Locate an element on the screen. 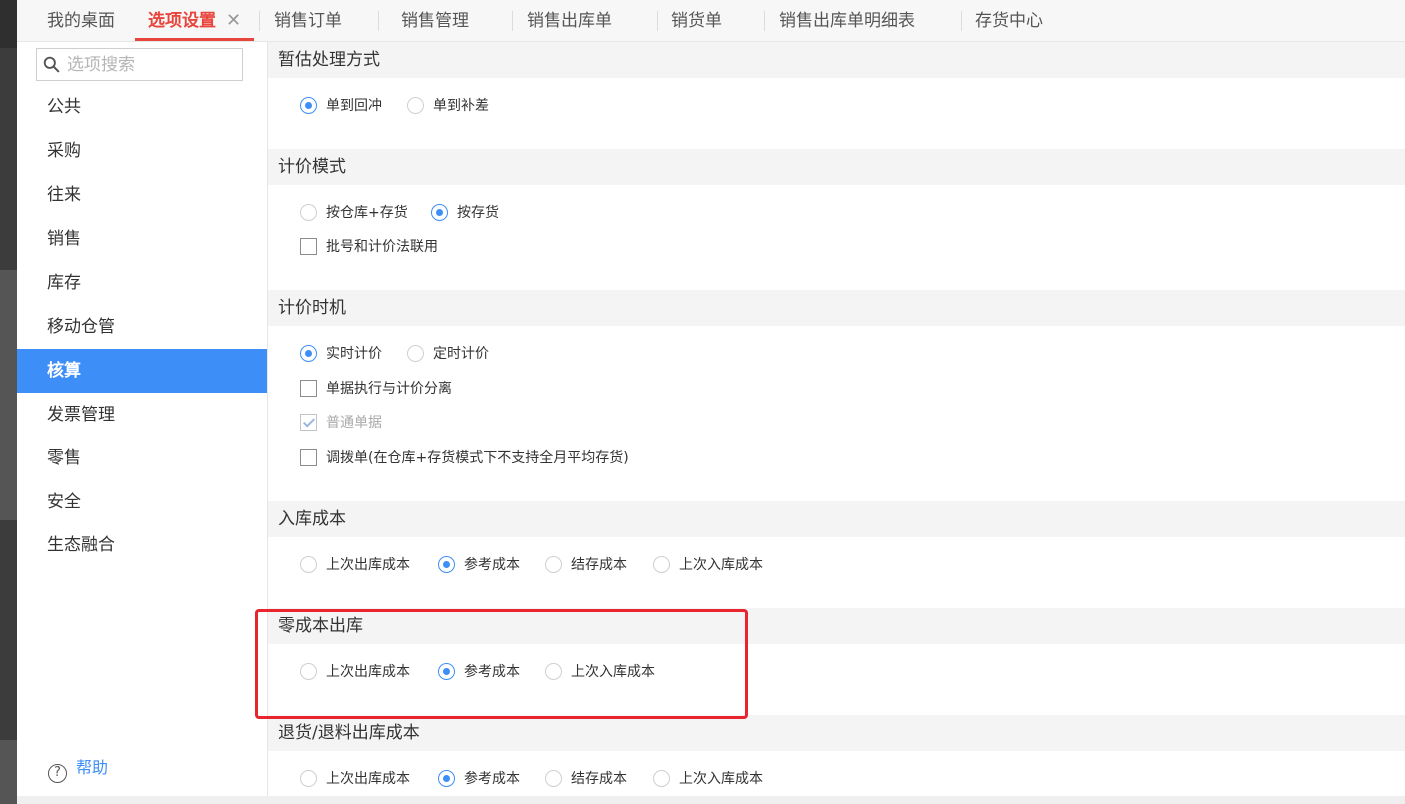 The image size is (1405, 804). checkbox-normal-documents: 普通单据 is located at coordinates (341, 423).